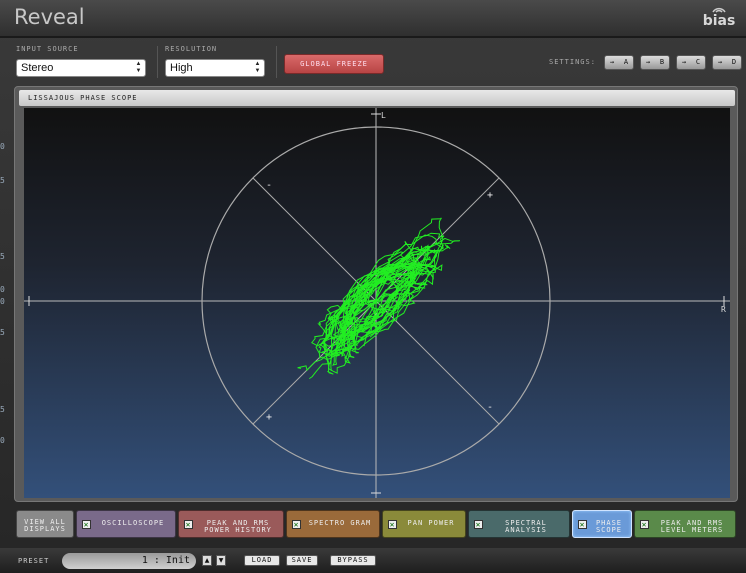  I want to click on input-source-select: Stereo ▲ ▼, so click(81, 68).